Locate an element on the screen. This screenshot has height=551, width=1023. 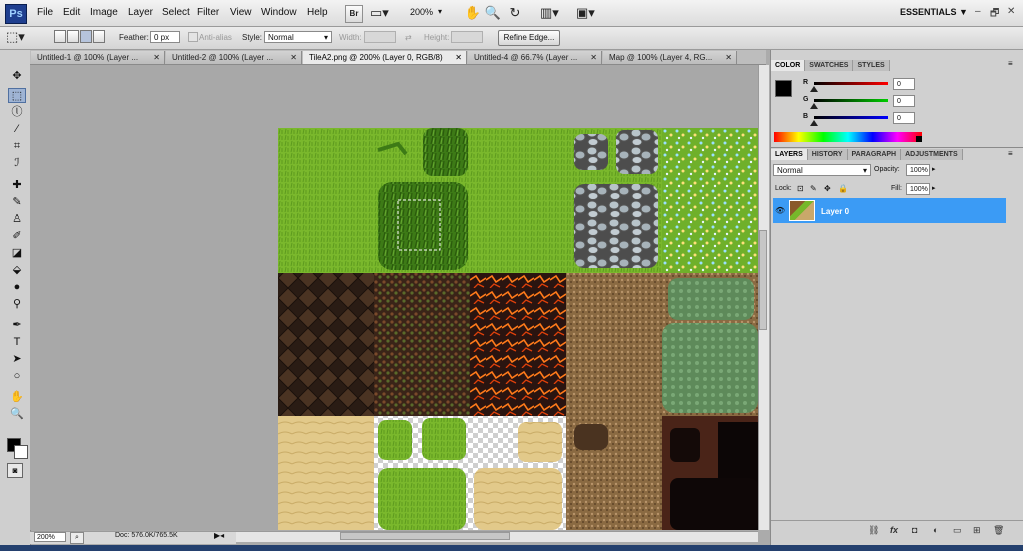
tool-crop-icon: ⌗ is located at coordinates (17, 146).